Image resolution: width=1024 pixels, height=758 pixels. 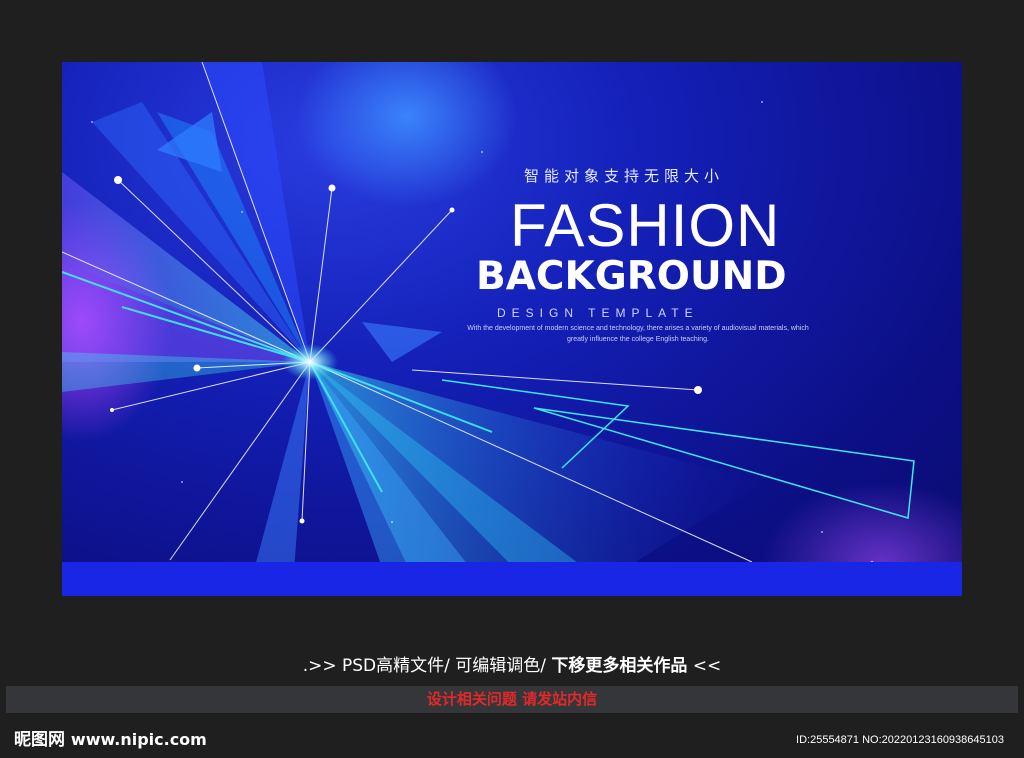 I want to click on site-watermark: 昵图网 www.nipic.com, so click(x=110, y=740).